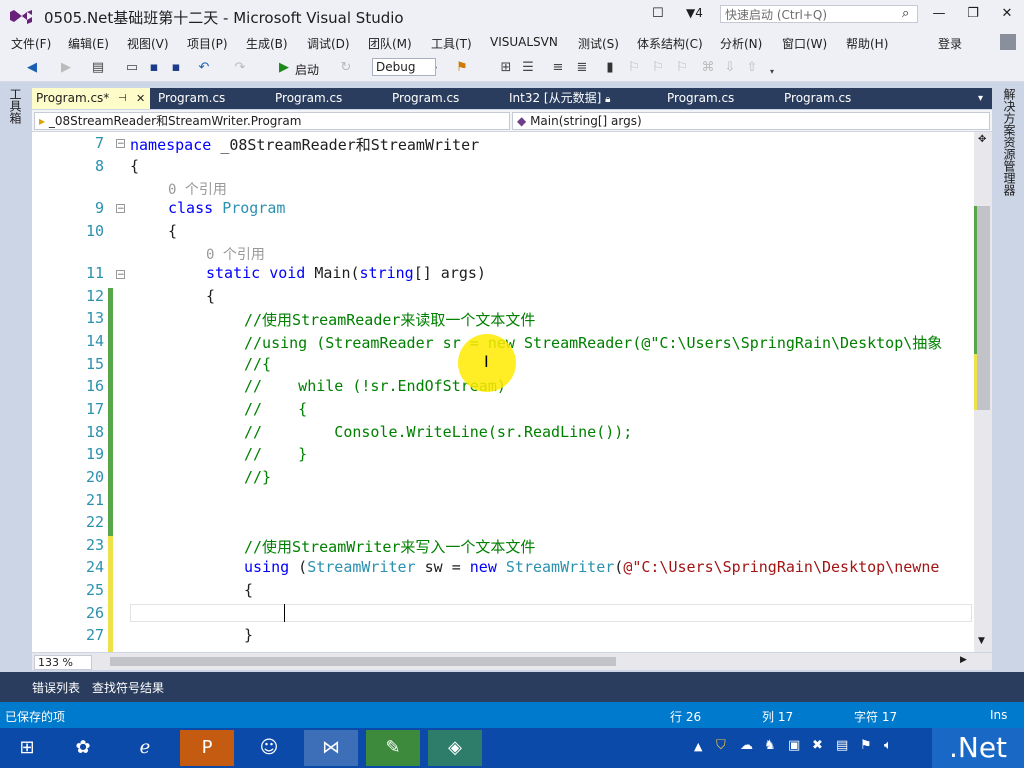 The height and width of the screenshot is (768, 1024). I want to click on menu-team: 团队(M), so click(390, 43).